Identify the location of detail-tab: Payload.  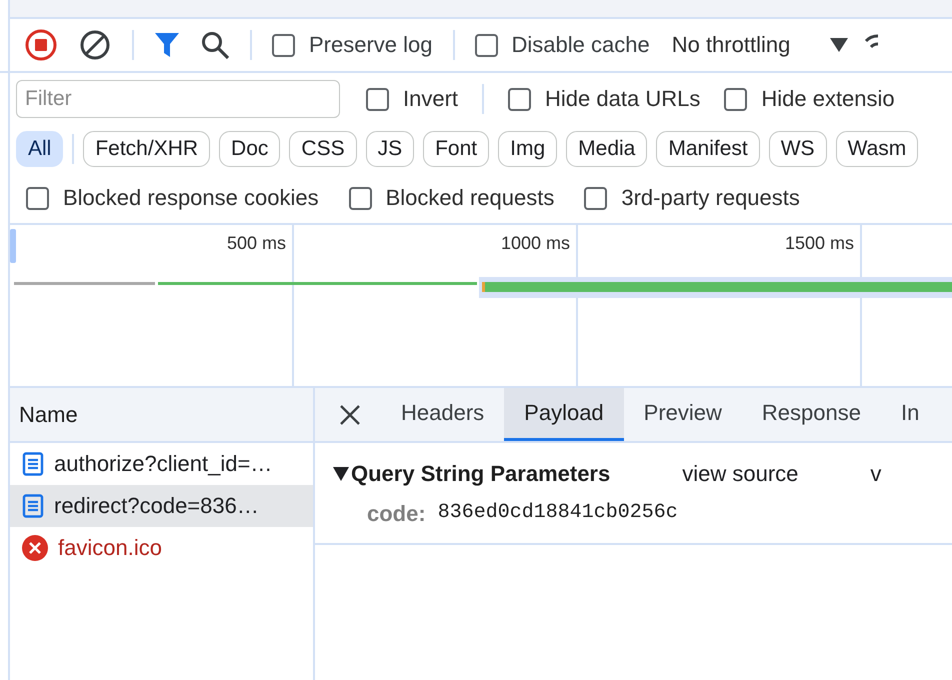
(564, 414).